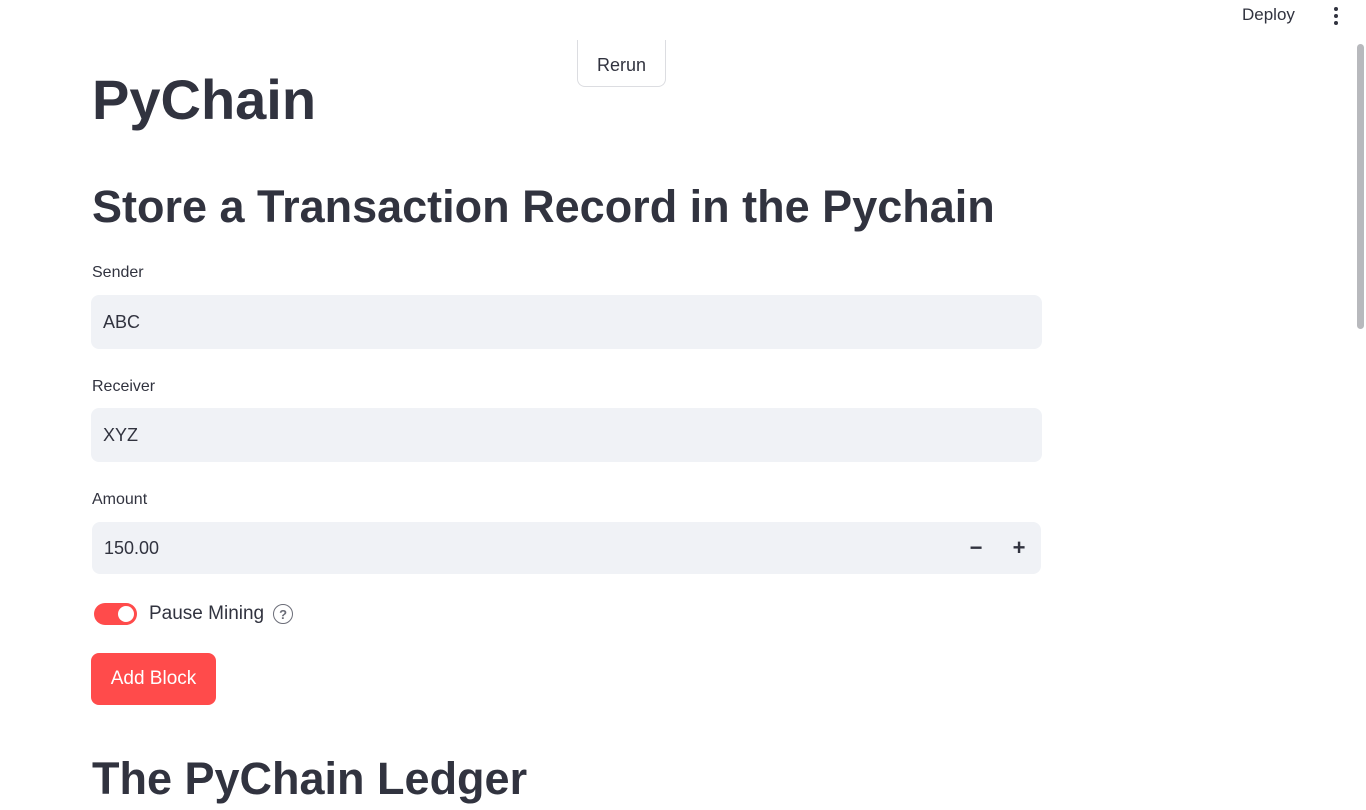 The width and height of the screenshot is (1366, 810). What do you see at coordinates (310, 778) in the screenshot?
I see `ledger-heading: The PyChain Ledger` at bounding box center [310, 778].